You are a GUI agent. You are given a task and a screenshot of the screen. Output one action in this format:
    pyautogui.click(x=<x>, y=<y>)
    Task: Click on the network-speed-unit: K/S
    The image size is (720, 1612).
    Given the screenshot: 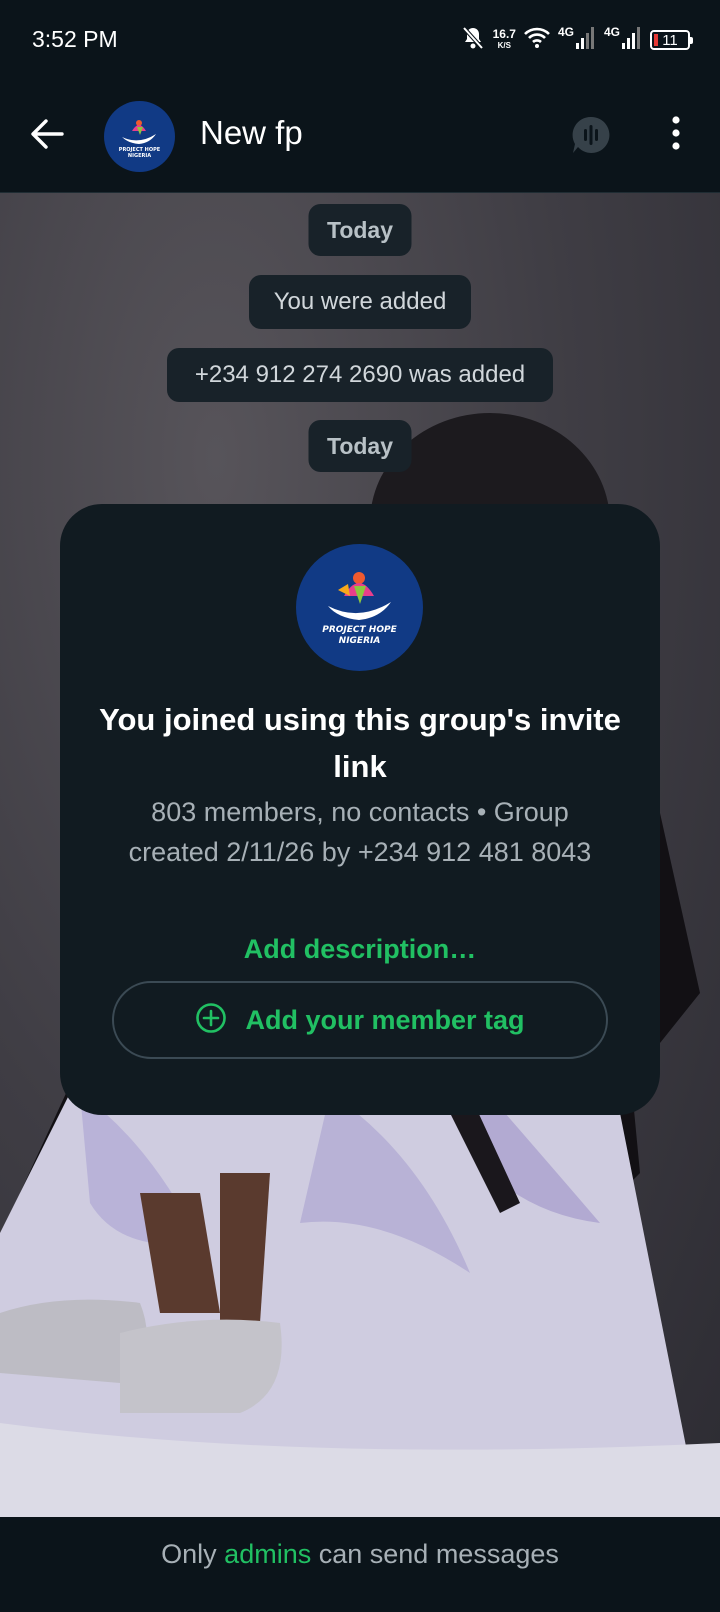 What is the action you would take?
    pyautogui.click(x=504, y=45)
    